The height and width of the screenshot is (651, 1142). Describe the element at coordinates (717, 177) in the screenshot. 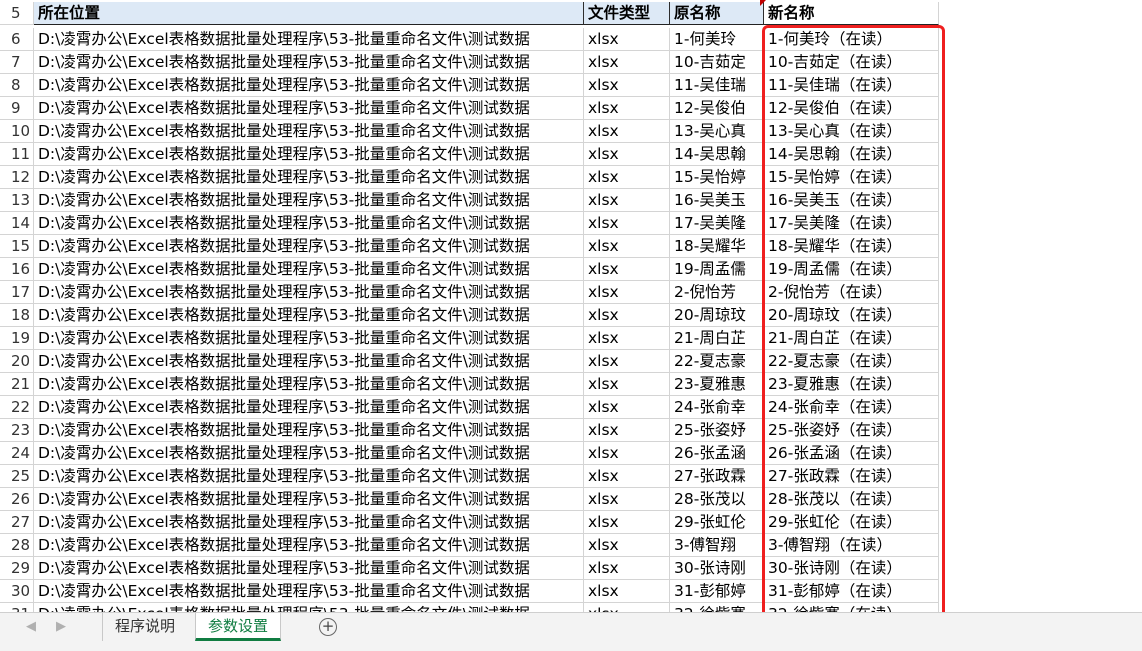

I see `original-name-cell: 15-吴怡婷` at that location.